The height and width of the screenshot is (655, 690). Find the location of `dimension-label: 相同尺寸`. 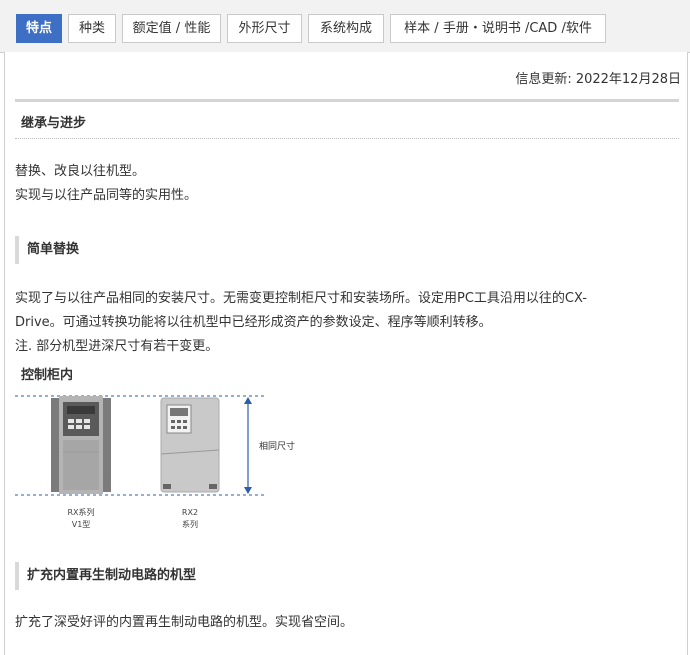

dimension-label: 相同尺寸 is located at coordinates (277, 446).